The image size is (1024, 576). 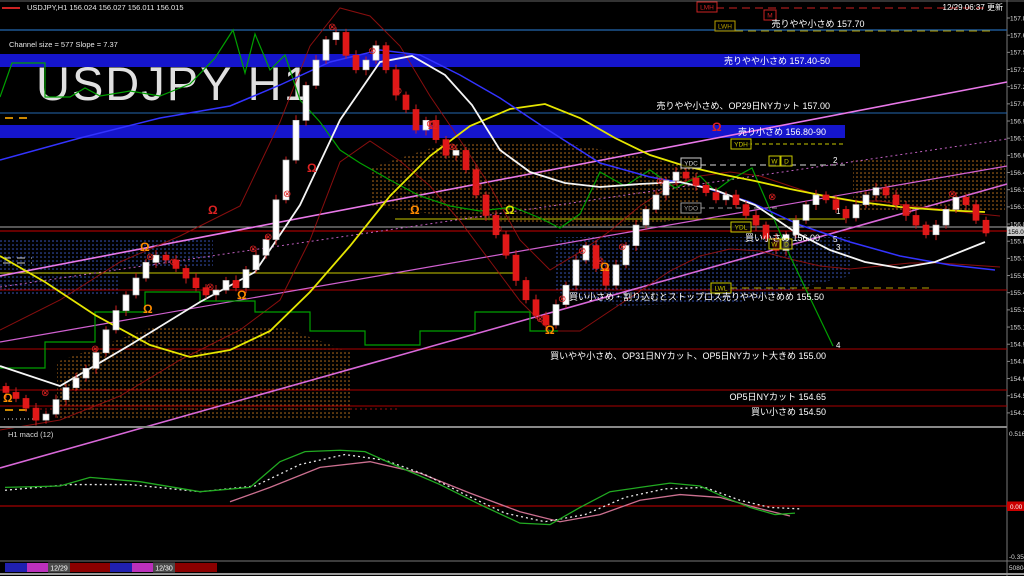 I want to click on level-annotation: 買いやや小さめ、OP31日NYカット、OP5日NYカット大きめ 155.00, so click(x=688, y=355).